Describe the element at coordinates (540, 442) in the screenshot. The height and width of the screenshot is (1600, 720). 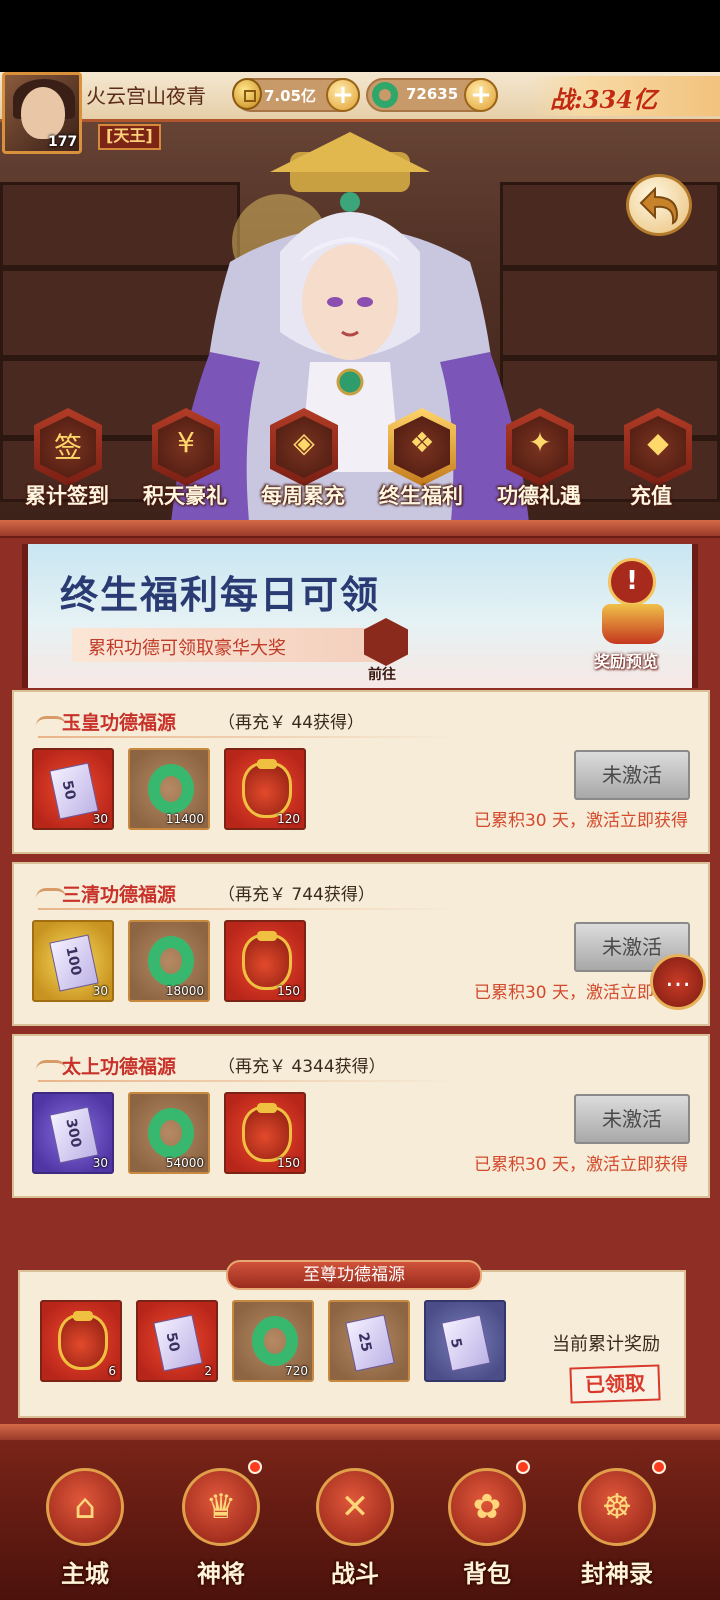
I see `gift-icon: ✦` at that location.